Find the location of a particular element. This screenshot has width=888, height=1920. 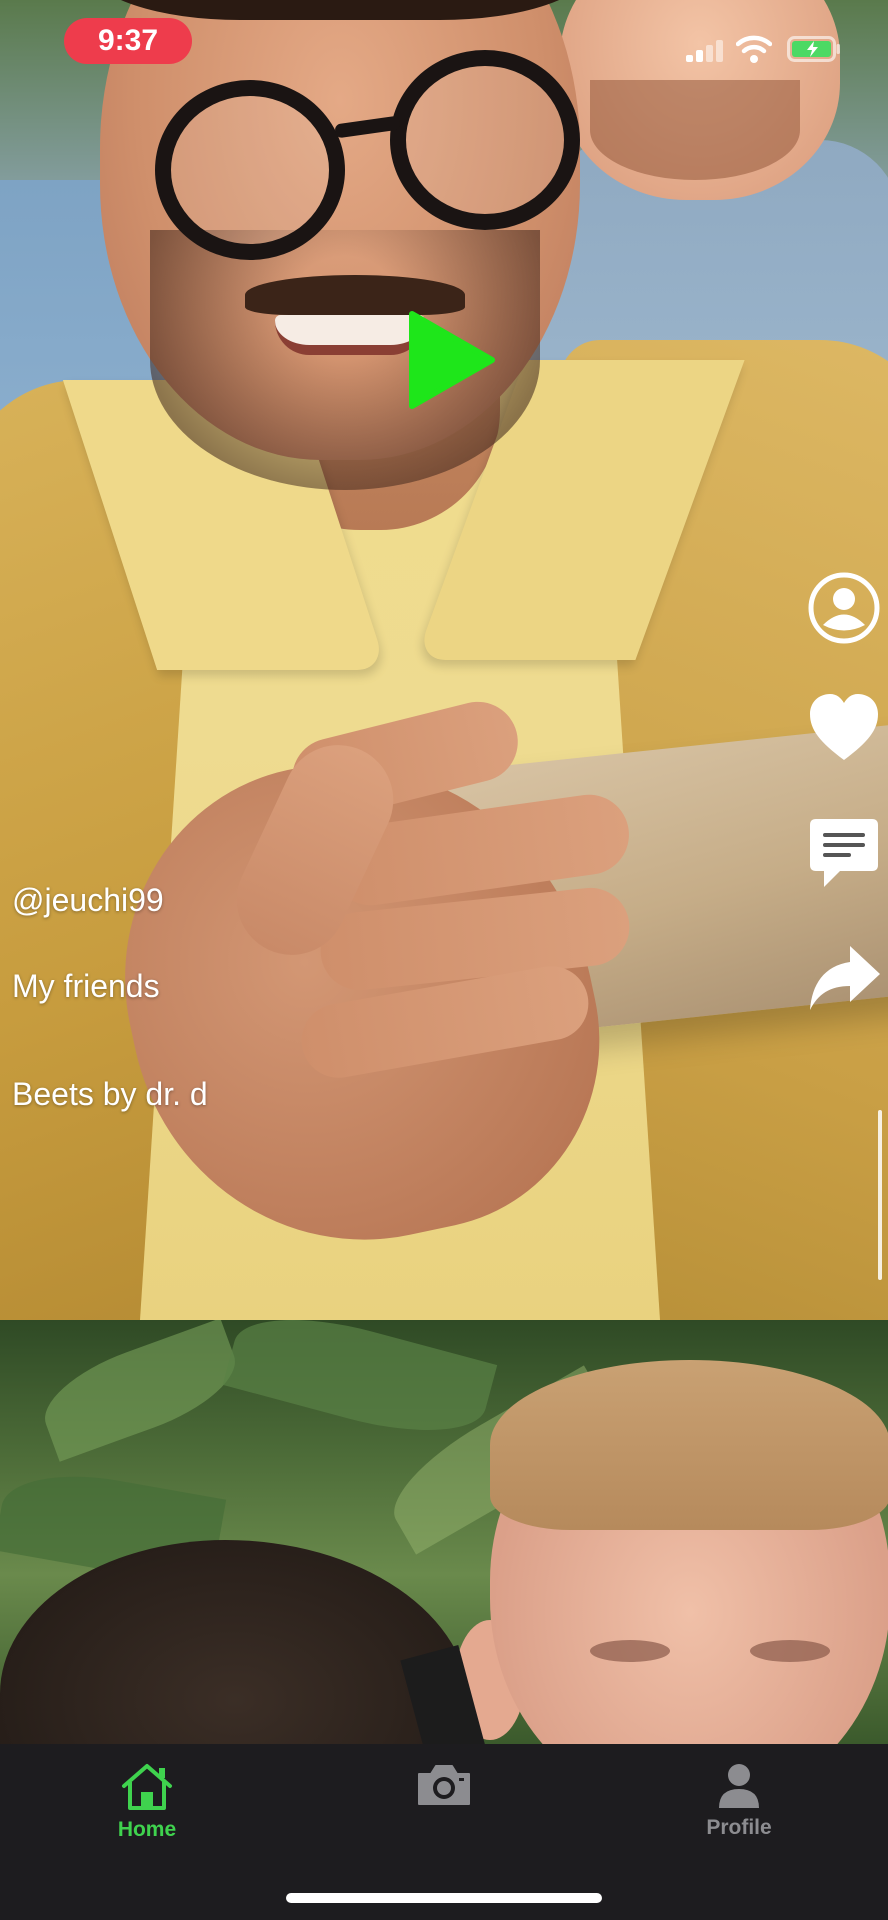

tab-home: Home is located at coordinates (147, 1817).